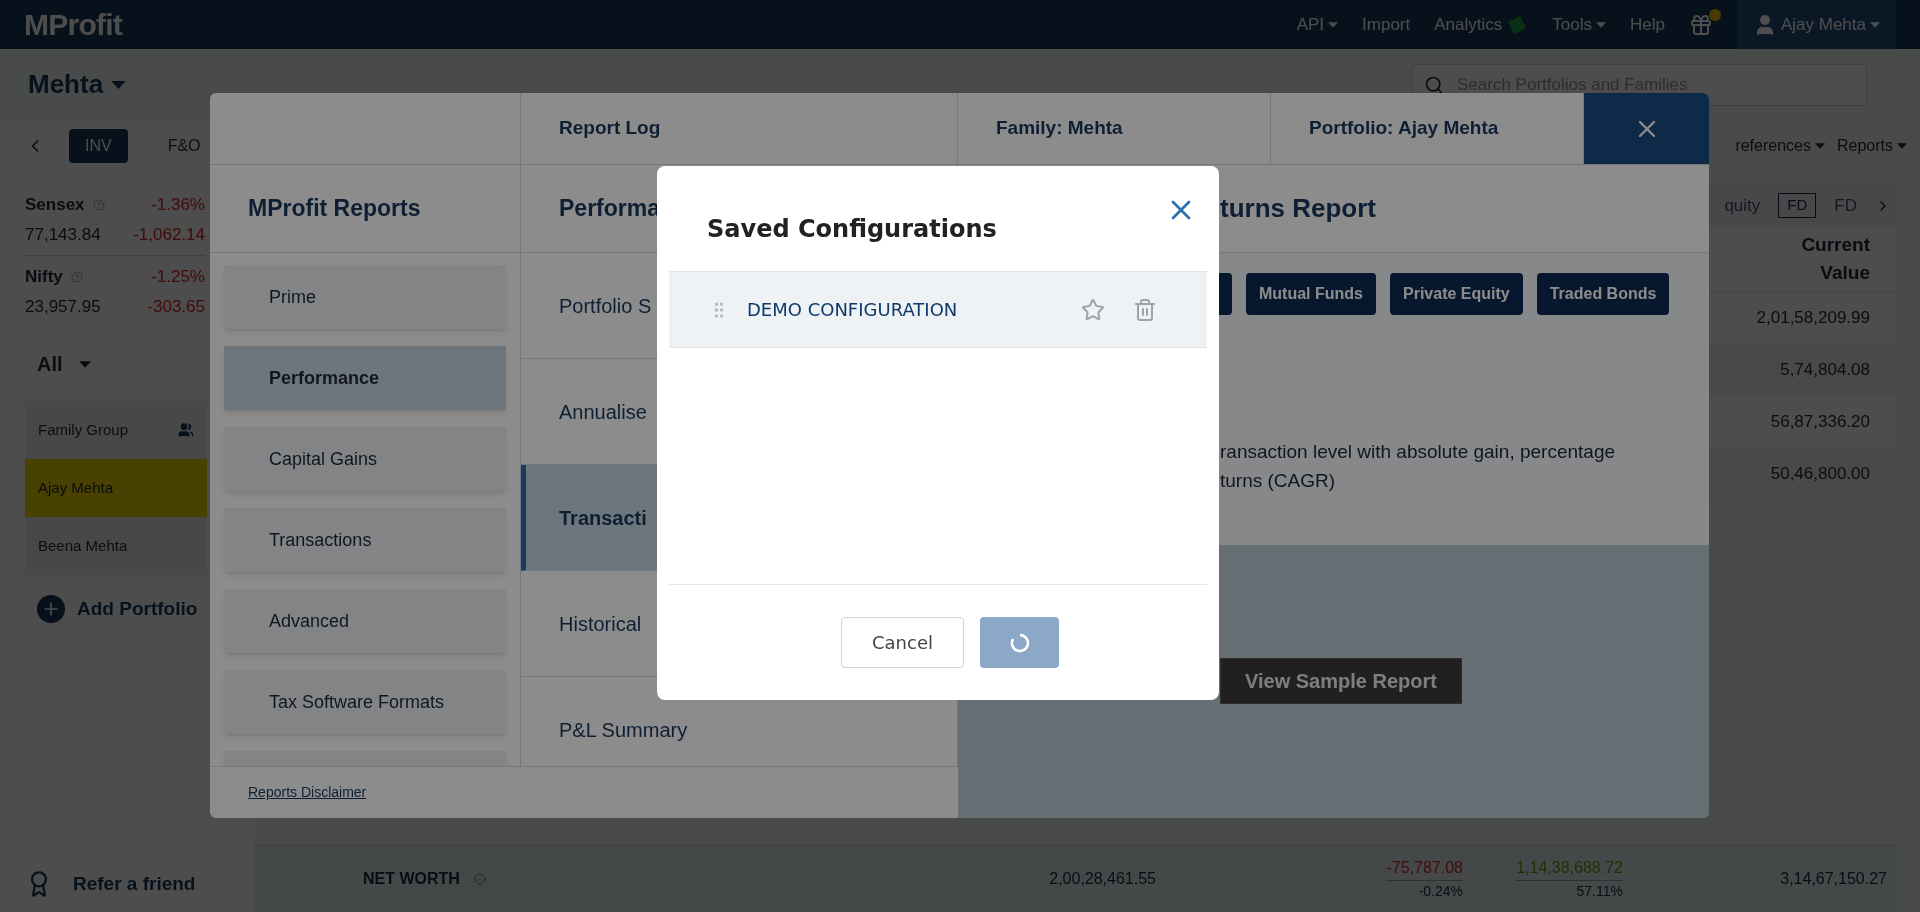  What do you see at coordinates (51, 609) in the screenshot?
I see `plus-icon` at bounding box center [51, 609].